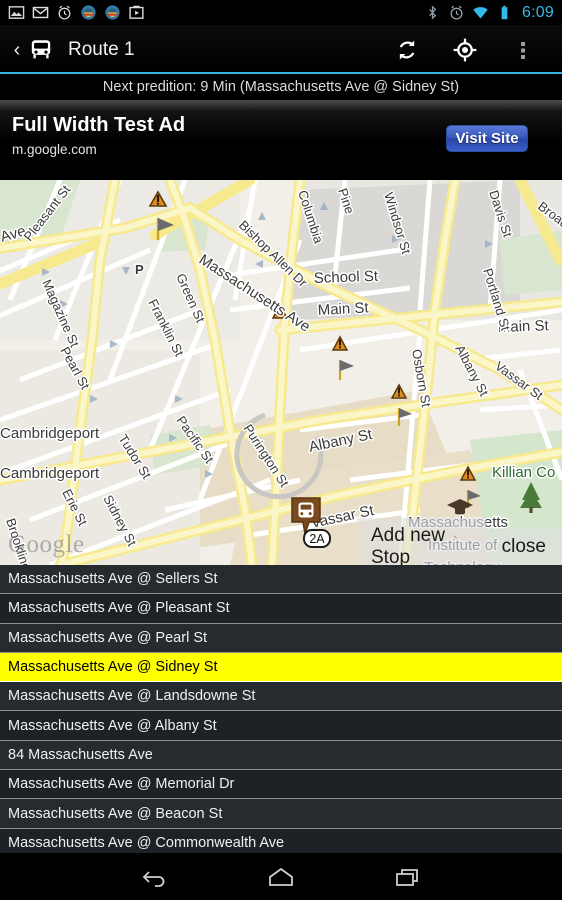  What do you see at coordinates (281, 697) in the screenshot?
I see `stop-list-item: Massachusetts Ave @ Landsdowne St` at bounding box center [281, 697].